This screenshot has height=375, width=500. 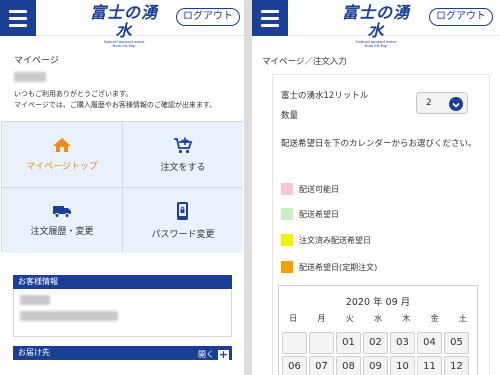 I want to click on legend-requested: 配送希望日, so click(x=310, y=214).